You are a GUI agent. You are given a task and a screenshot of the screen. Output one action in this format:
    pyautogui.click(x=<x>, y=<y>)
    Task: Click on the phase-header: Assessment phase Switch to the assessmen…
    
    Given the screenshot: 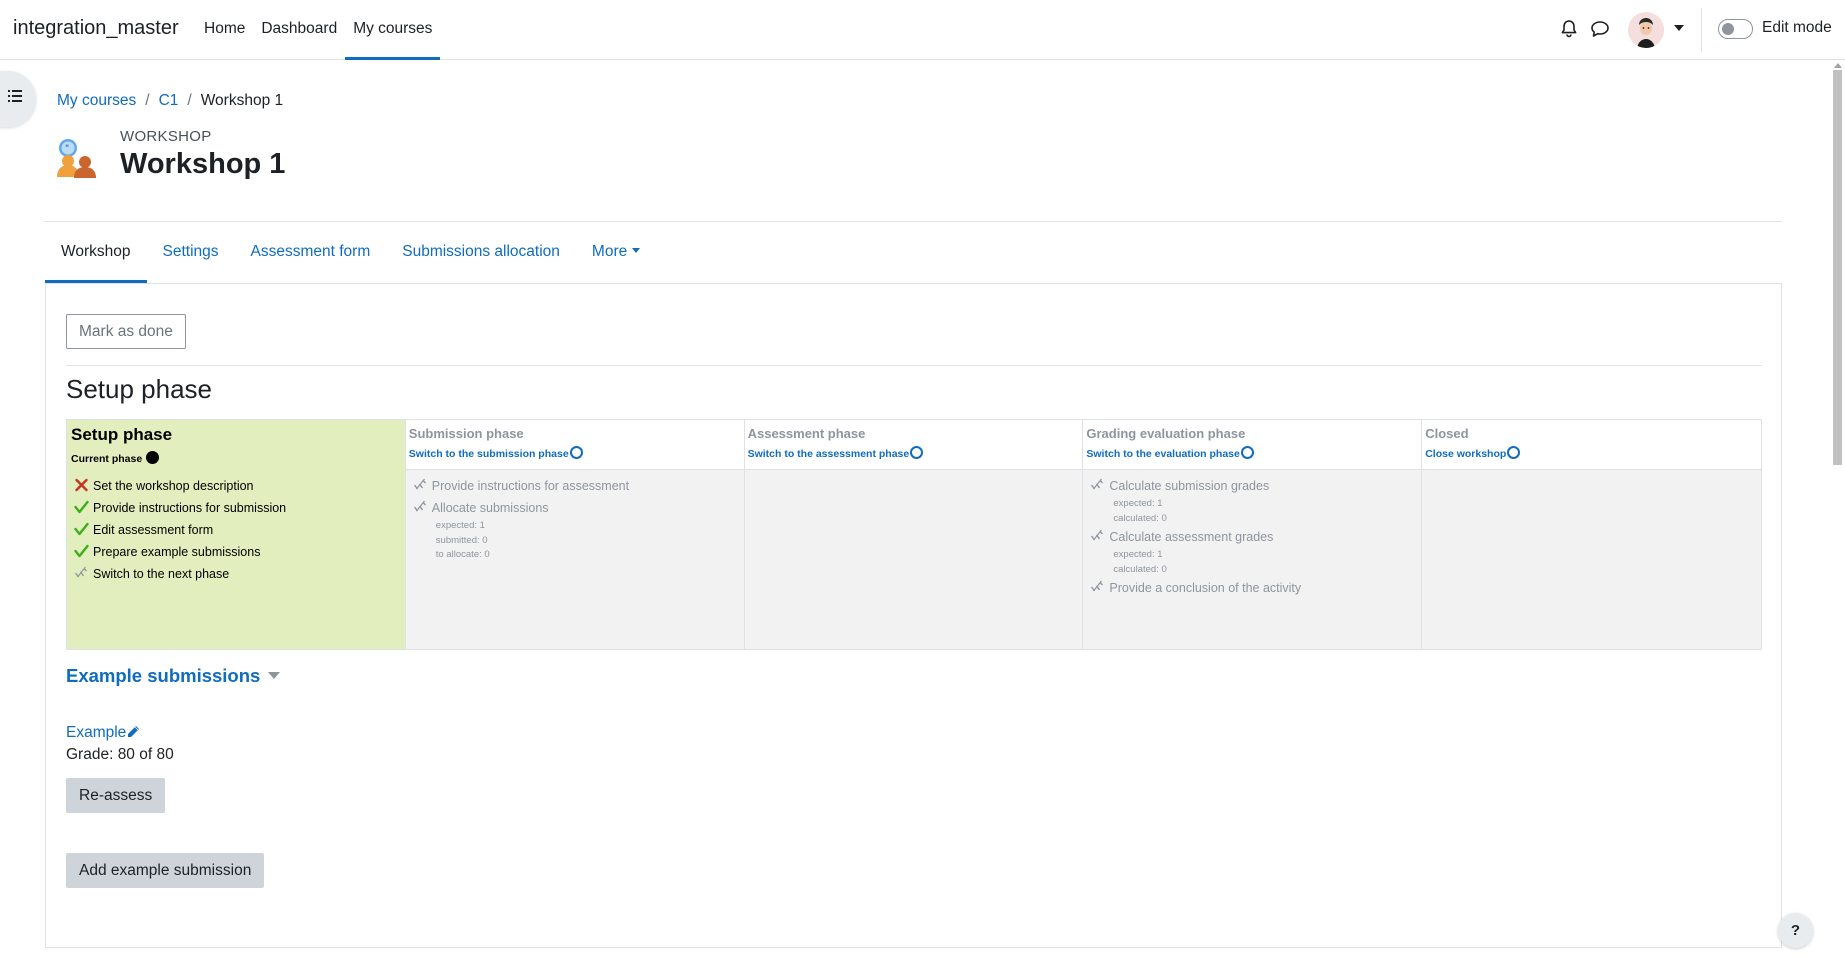 What is the action you would take?
    pyautogui.click(x=913, y=445)
    